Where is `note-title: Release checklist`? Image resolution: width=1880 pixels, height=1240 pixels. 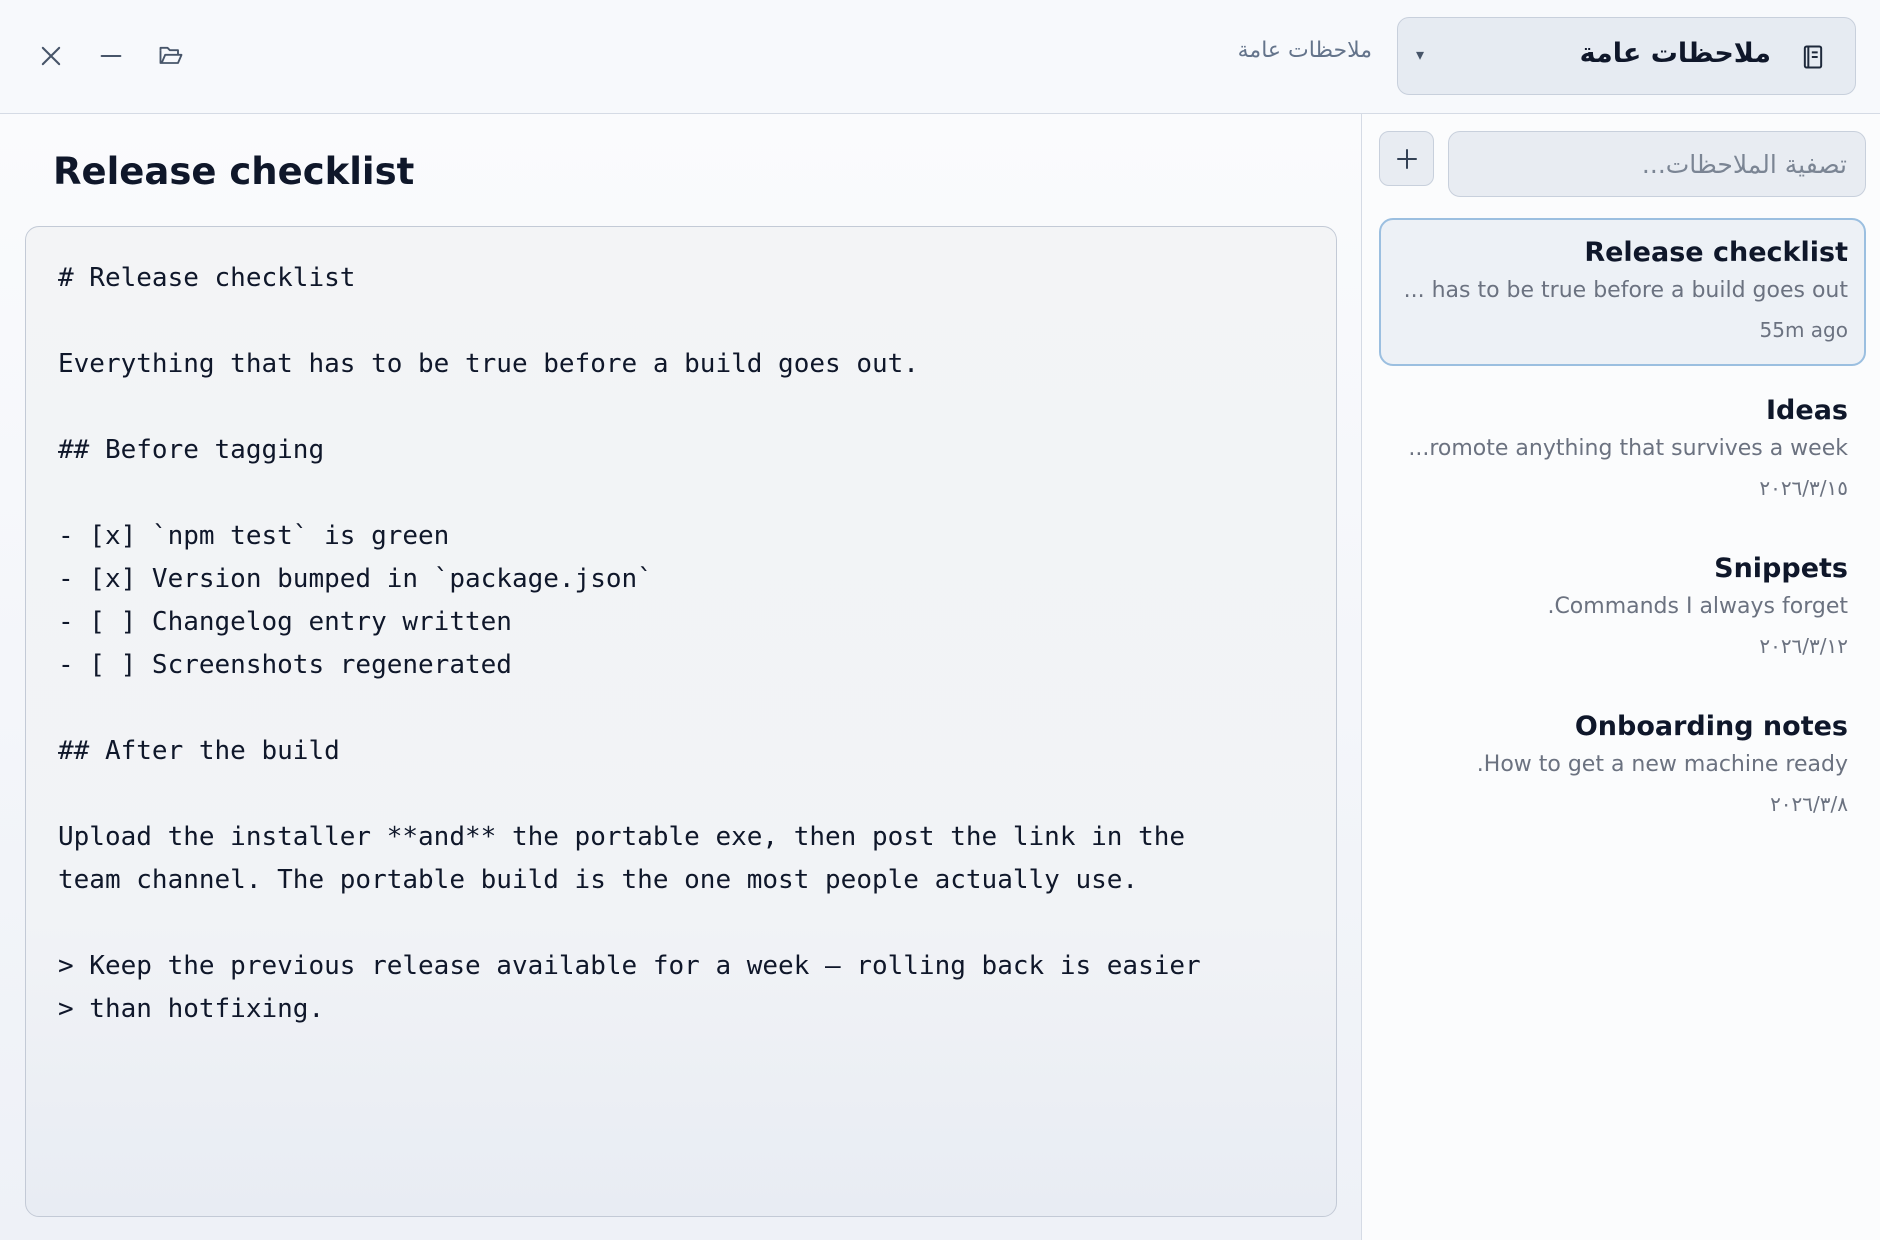 note-title: Release checklist is located at coordinates (233, 171).